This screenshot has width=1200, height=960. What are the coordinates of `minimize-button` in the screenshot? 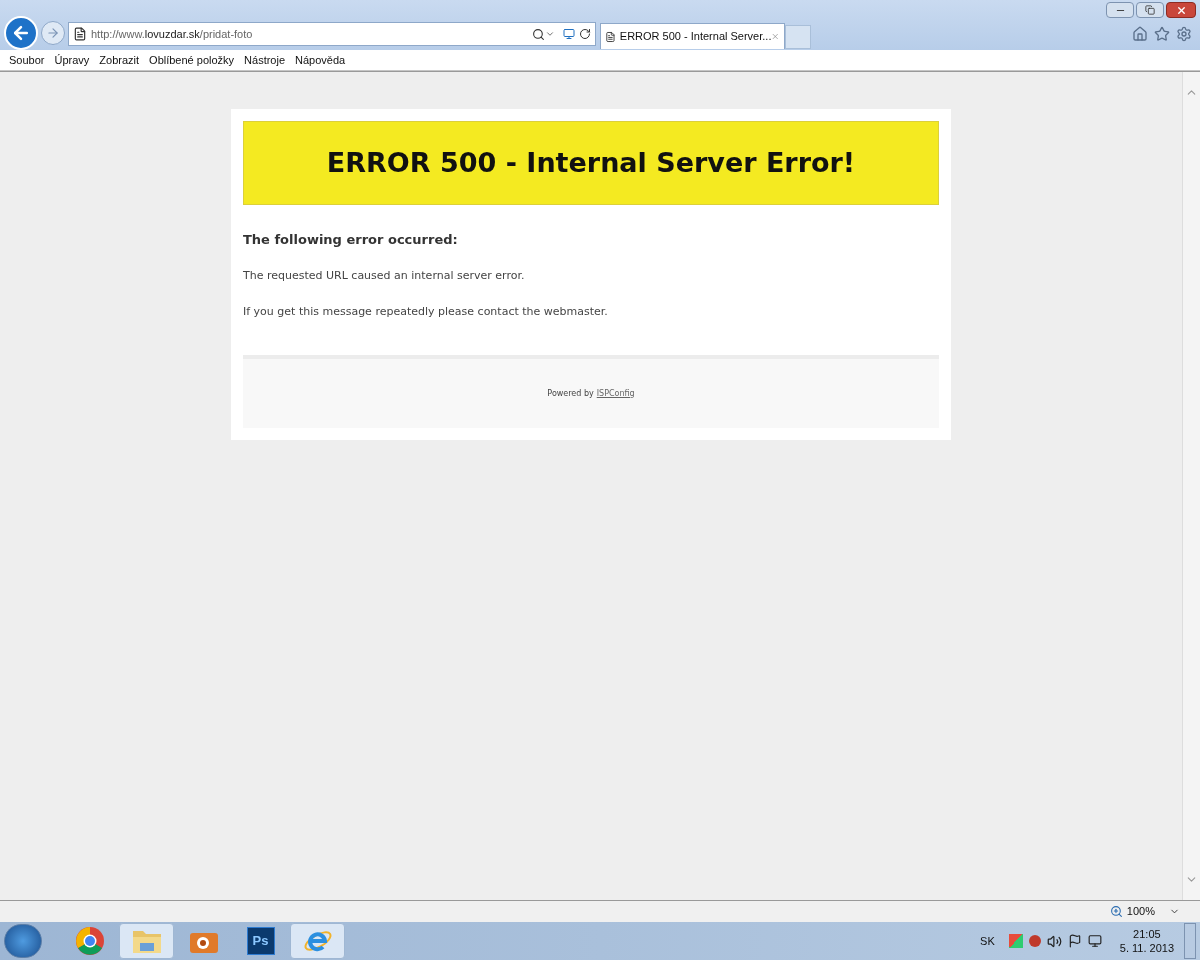 It's located at (1120, 10).